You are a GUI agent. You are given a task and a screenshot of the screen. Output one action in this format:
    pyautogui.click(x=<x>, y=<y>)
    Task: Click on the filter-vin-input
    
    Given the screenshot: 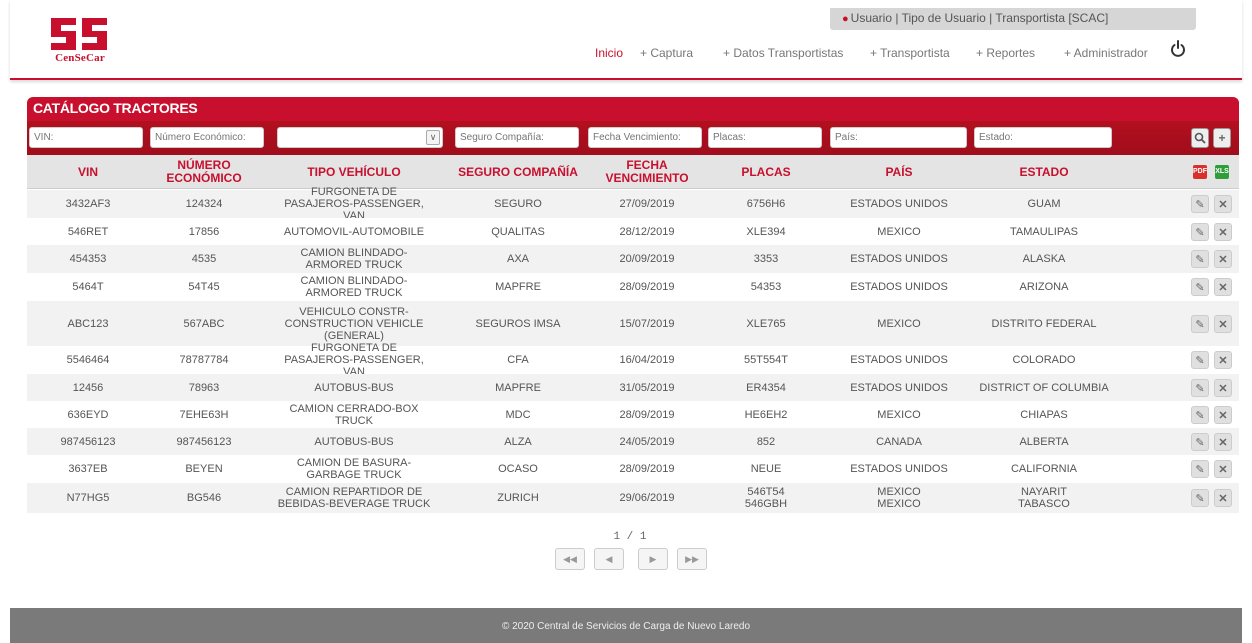 What is the action you would take?
    pyautogui.click(x=86, y=137)
    